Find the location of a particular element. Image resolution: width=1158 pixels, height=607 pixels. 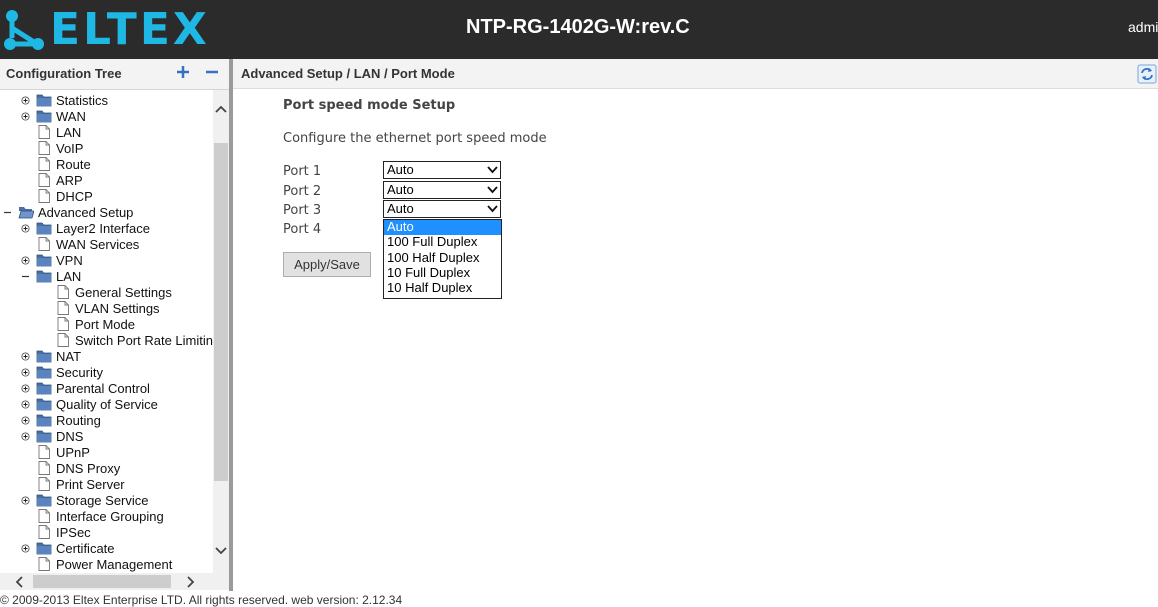

vertical-scroll-thumb is located at coordinates (221, 312).